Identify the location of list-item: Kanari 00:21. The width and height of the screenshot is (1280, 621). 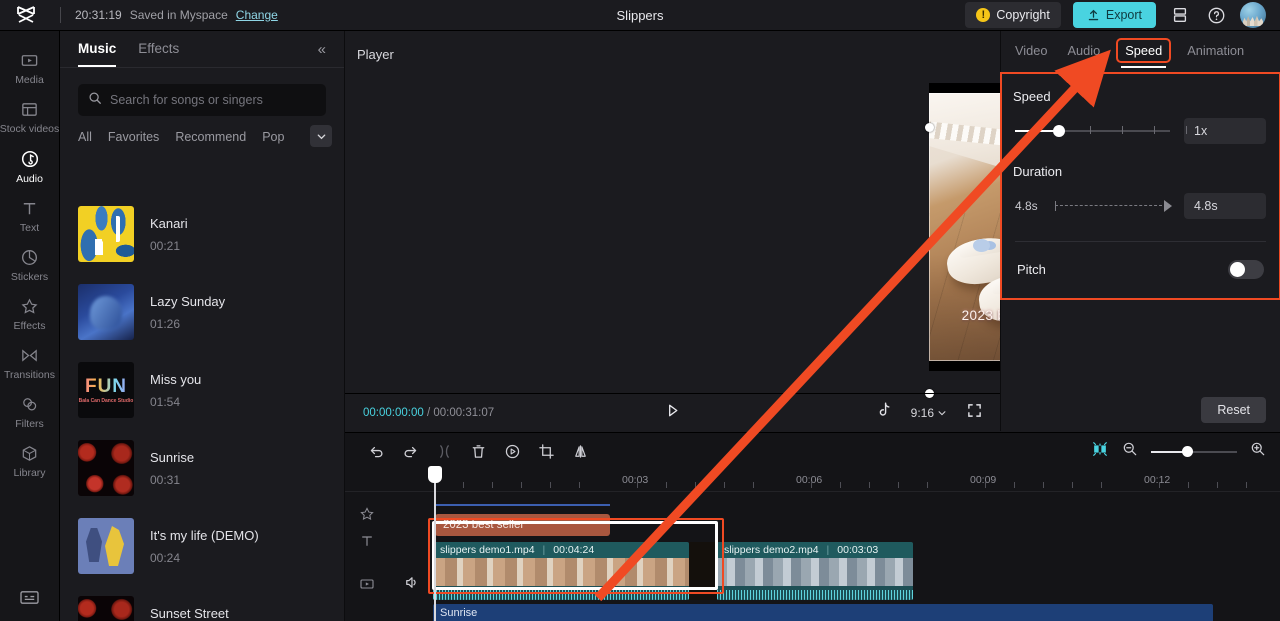
(202, 234).